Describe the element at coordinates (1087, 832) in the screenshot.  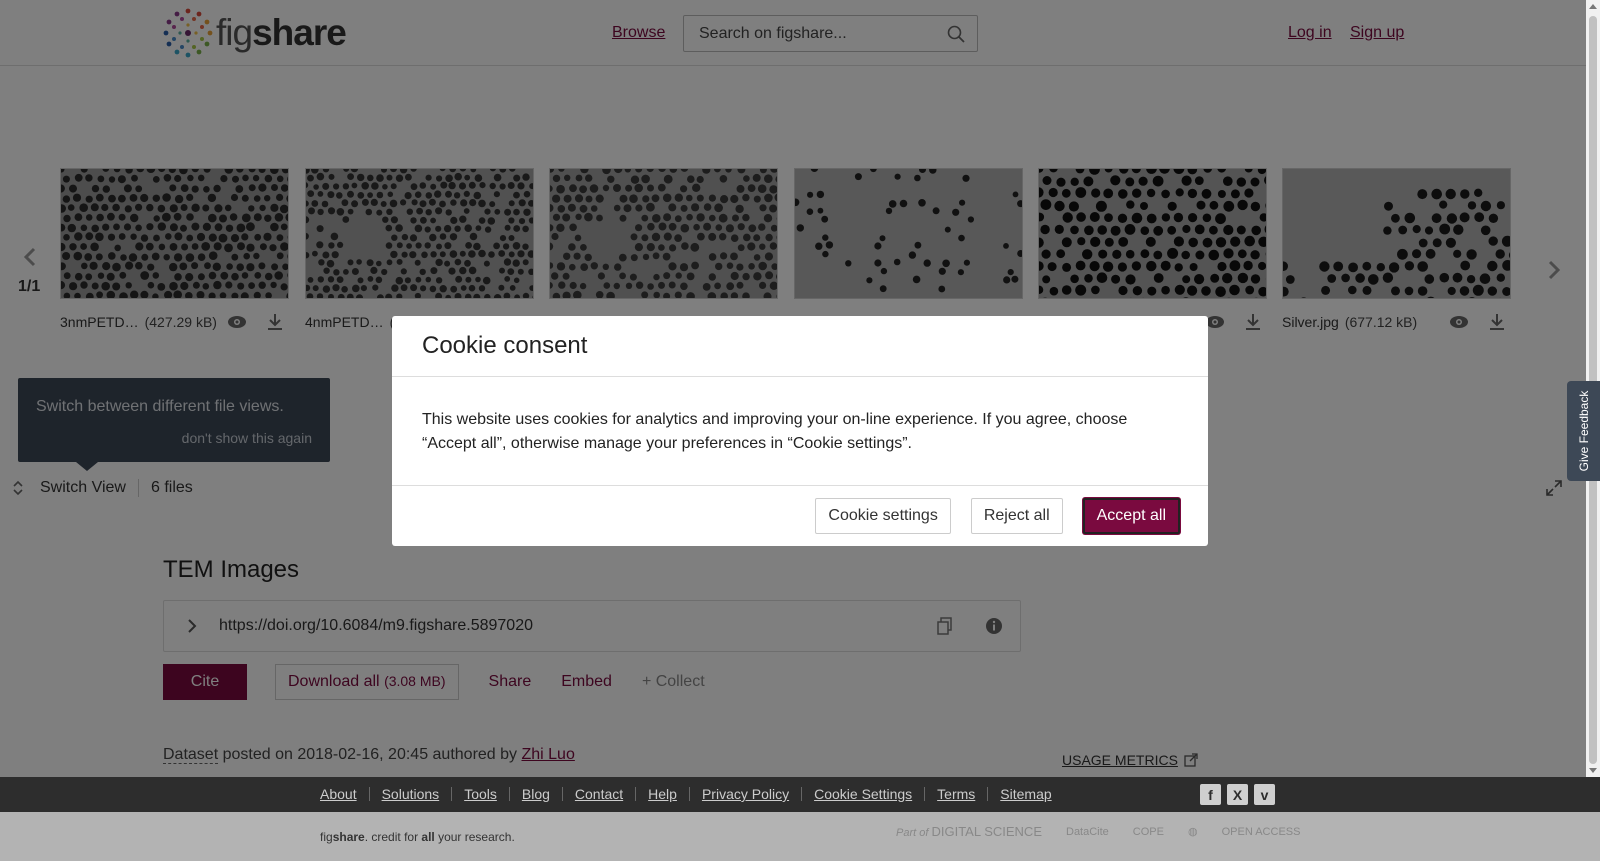
I see `datacite-logo: DataCite` at that location.